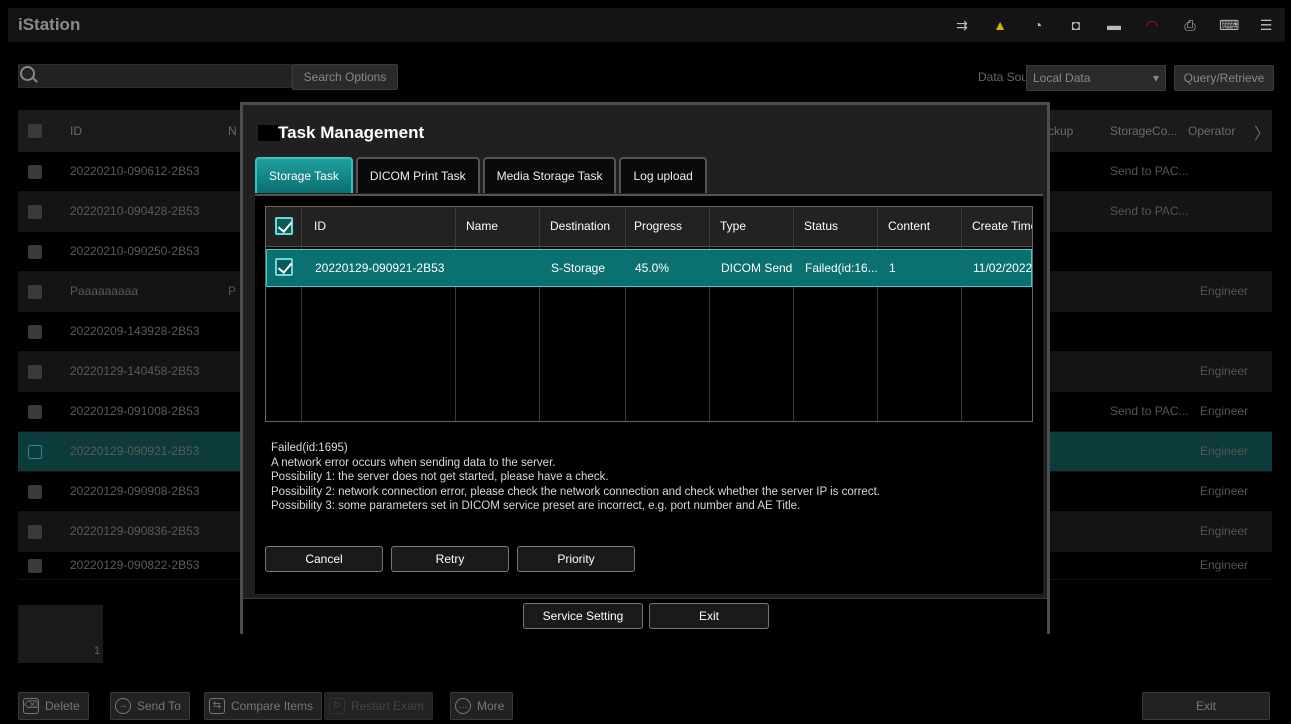 The image size is (1291, 724). Describe the element at coordinates (450, 559) in the screenshot. I see `retry-button: Retry` at that location.